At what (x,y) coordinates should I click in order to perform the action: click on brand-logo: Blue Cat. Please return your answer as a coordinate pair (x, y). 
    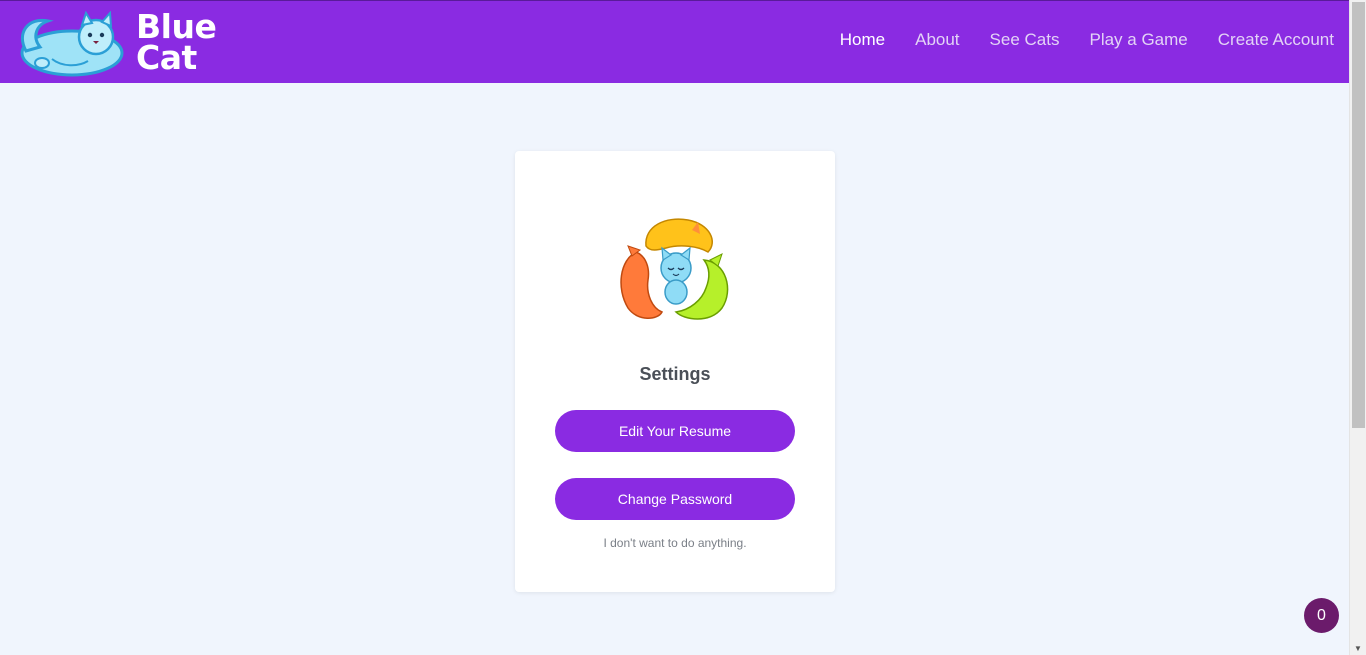
    Looking at the image, I should click on (117, 43).